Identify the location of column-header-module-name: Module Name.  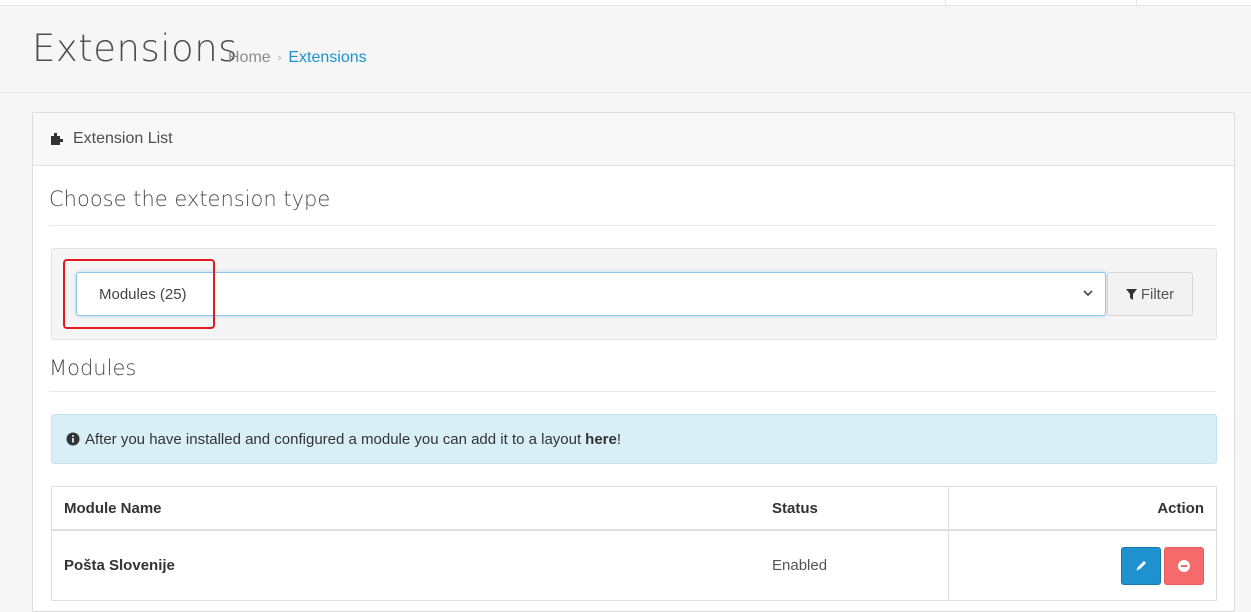
(113, 508).